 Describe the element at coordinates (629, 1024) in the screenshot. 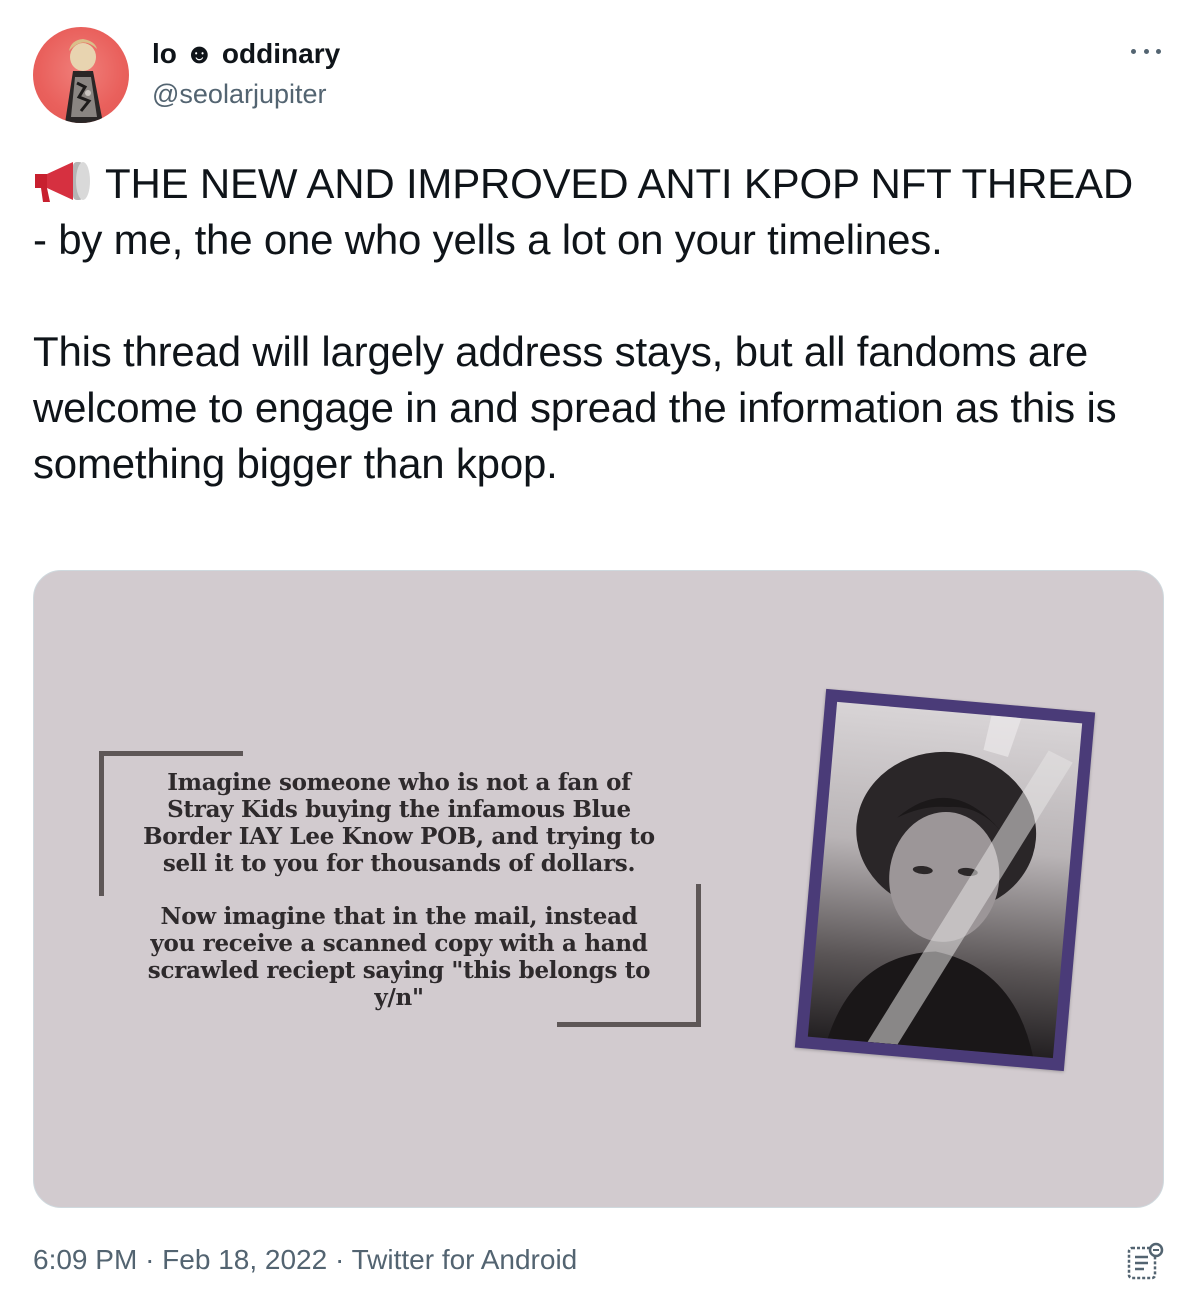

I see `bracket-bottom-right-horizontal` at that location.